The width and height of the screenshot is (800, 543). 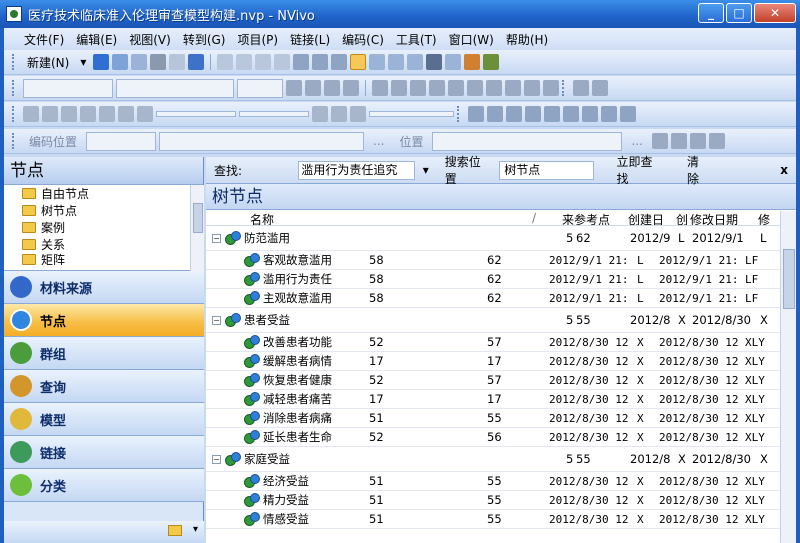 What do you see at coordinates (363, 39) in the screenshot?
I see `menu-code: 编码(C)` at bounding box center [363, 39].